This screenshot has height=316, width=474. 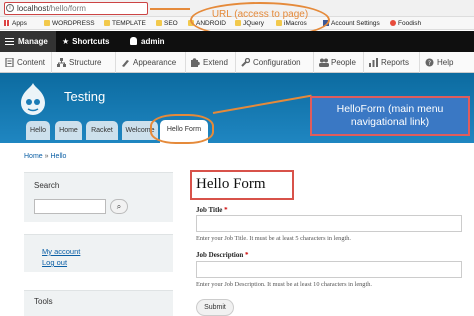 What do you see at coordinates (38, 130) in the screenshot?
I see `tab-hello: Hello` at bounding box center [38, 130].